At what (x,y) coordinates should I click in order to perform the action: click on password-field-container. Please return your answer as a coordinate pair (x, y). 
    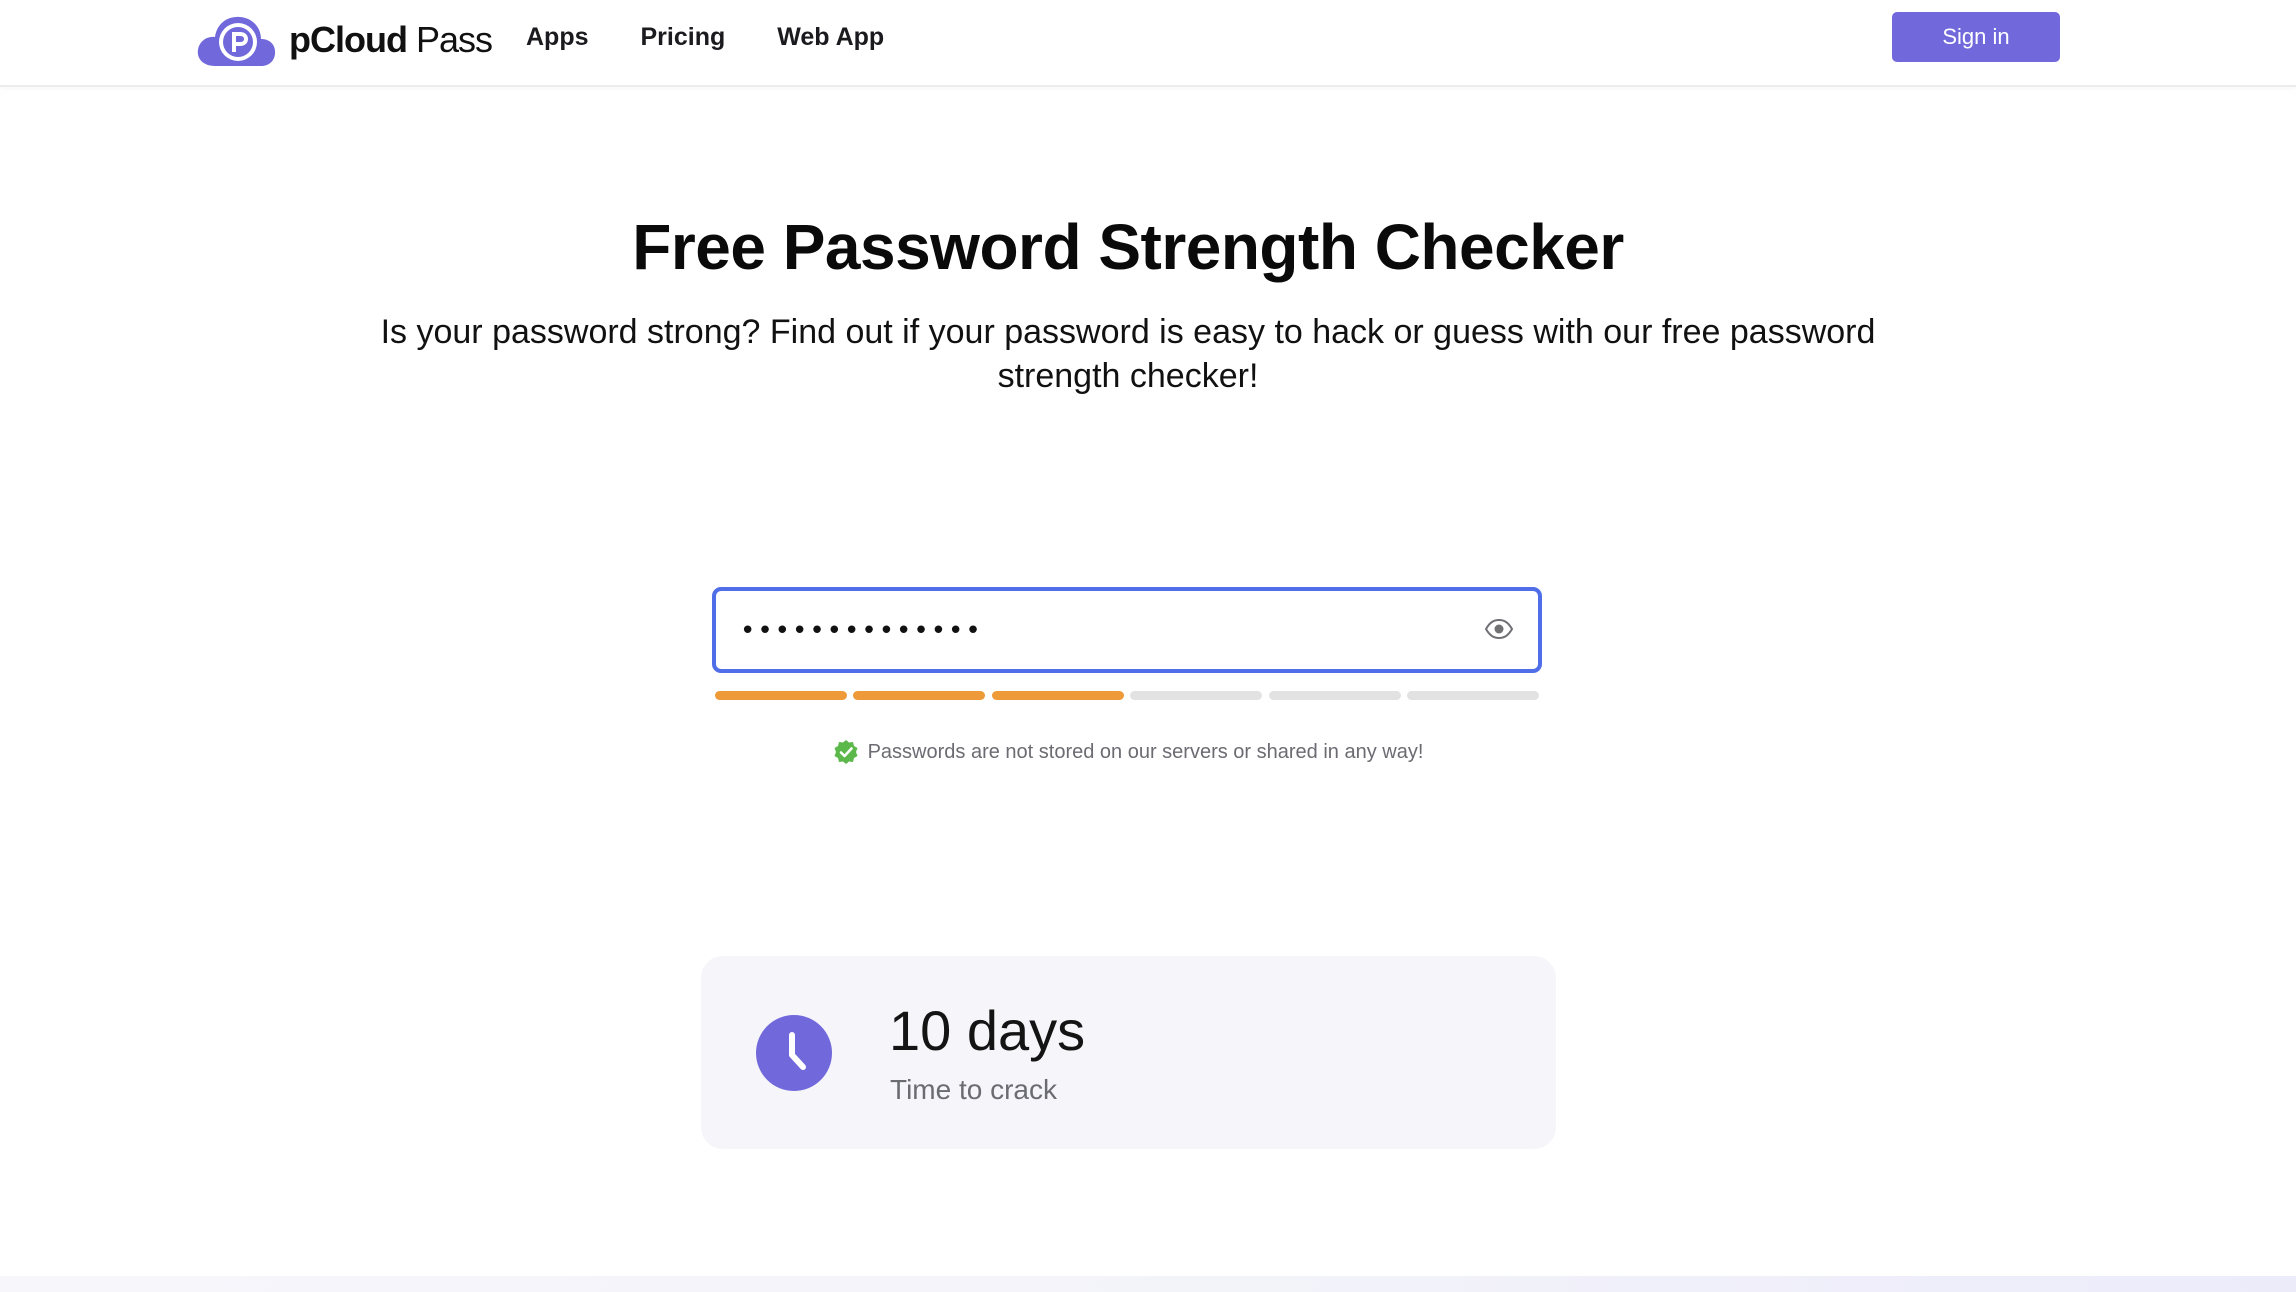
    Looking at the image, I should click on (1127, 630).